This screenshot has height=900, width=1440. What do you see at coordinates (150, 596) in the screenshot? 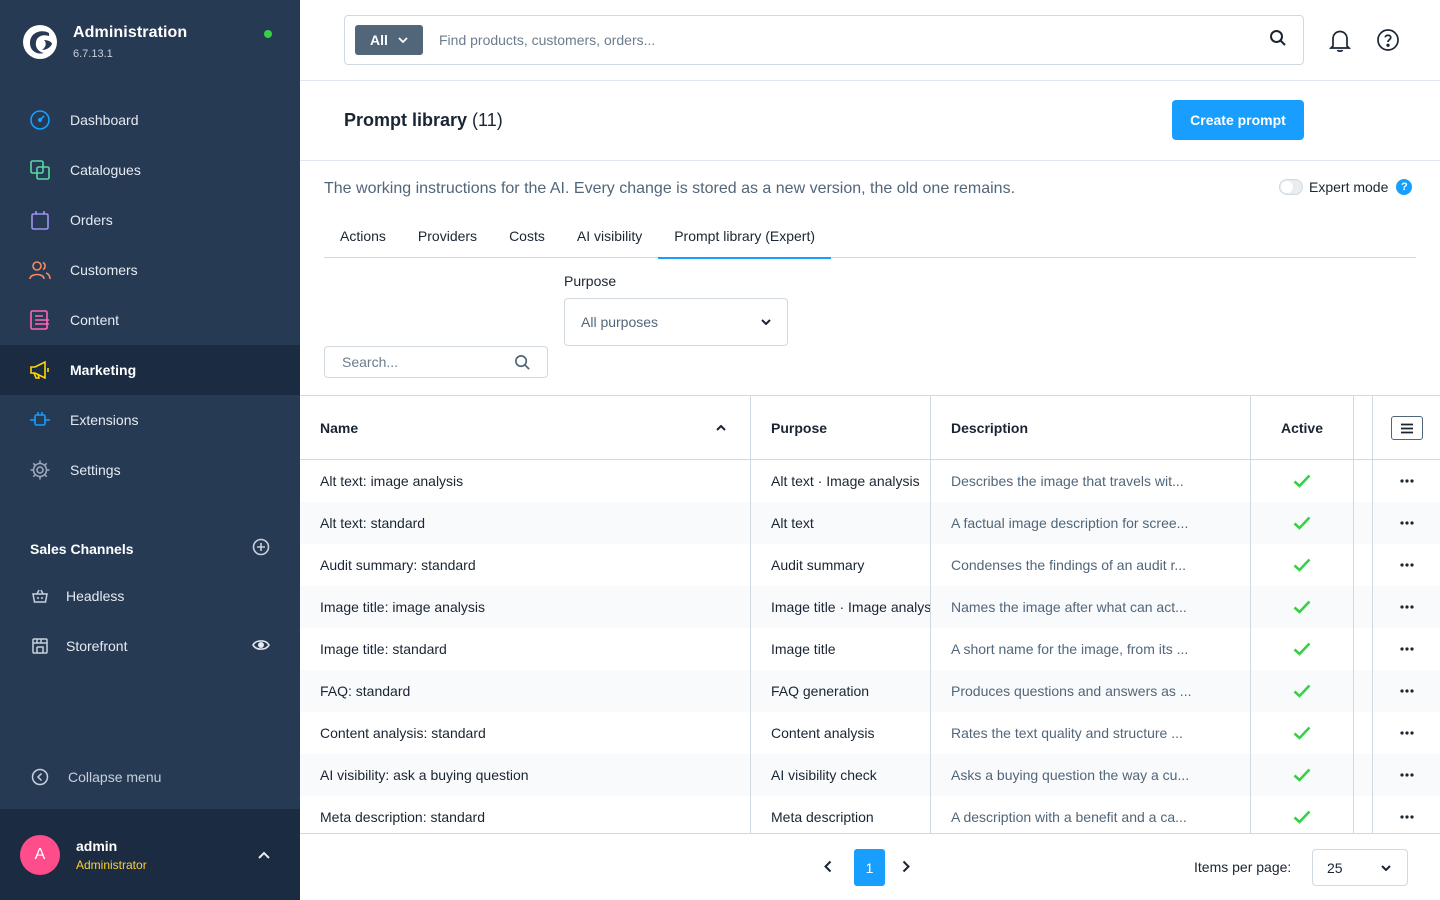
I see `sales-channel-headless: Headless` at bounding box center [150, 596].